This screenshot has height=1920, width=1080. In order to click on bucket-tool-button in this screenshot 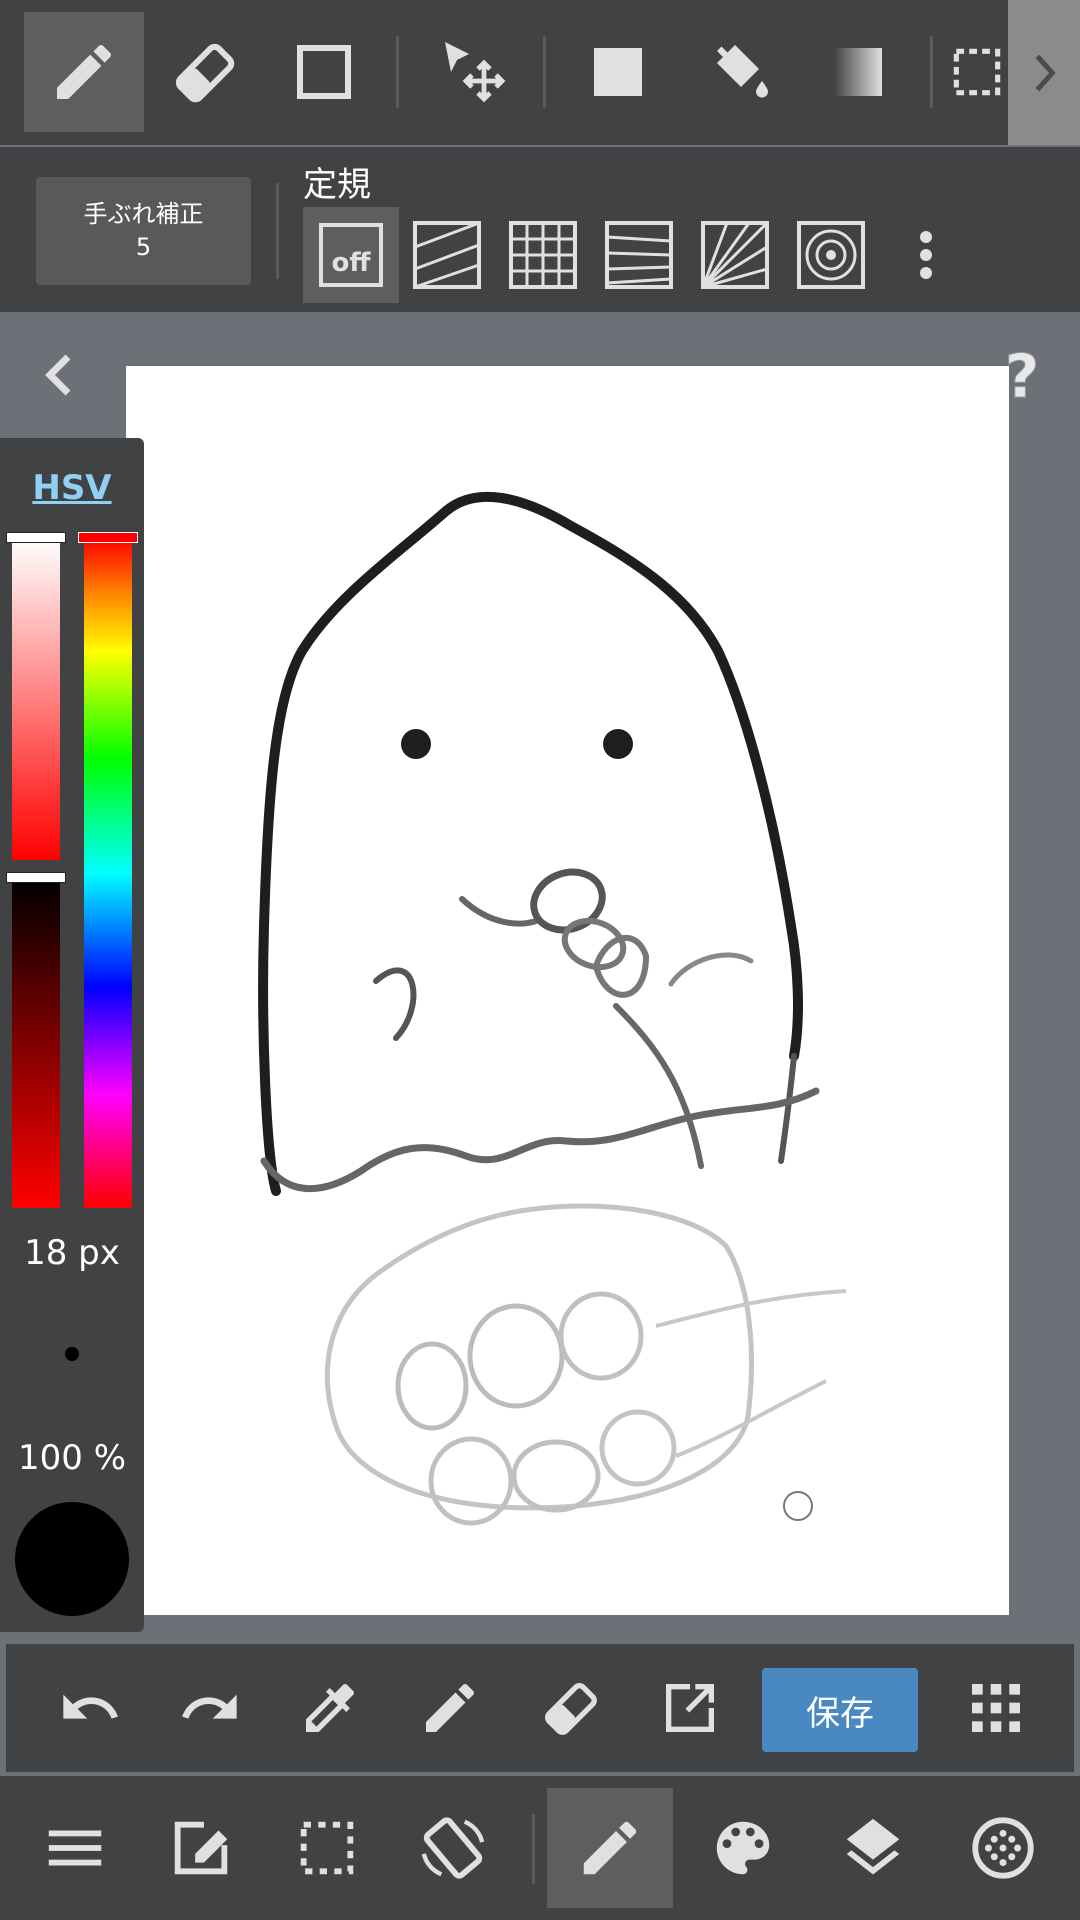, I will do `click(738, 72)`.